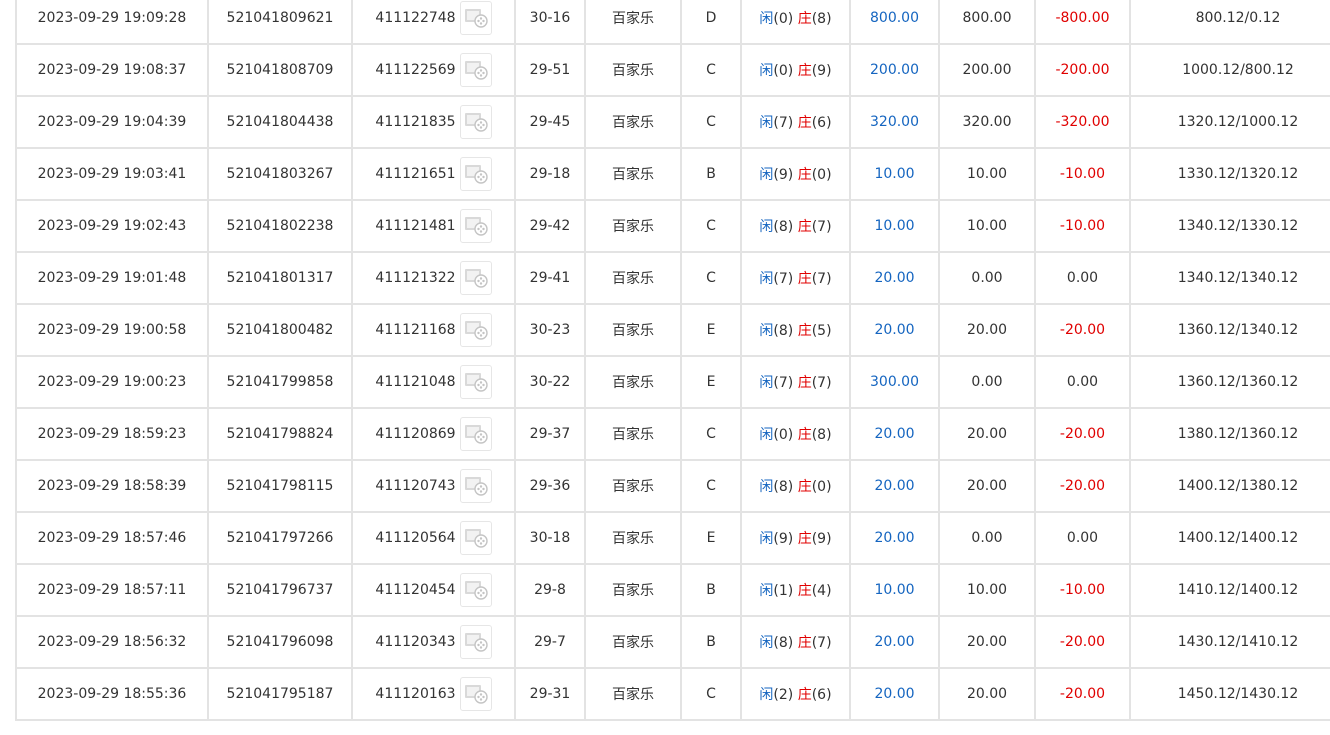  I want to click on banker-score: (5), so click(821, 331).